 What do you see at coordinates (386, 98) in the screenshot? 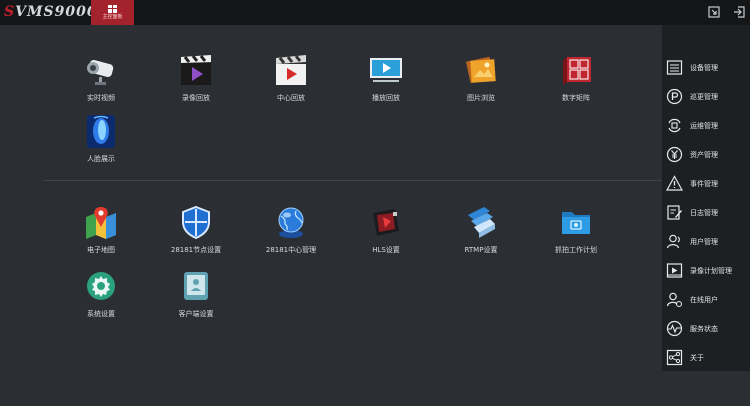
I see `tile-playback-replay-label: 播放回放` at bounding box center [386, 98].